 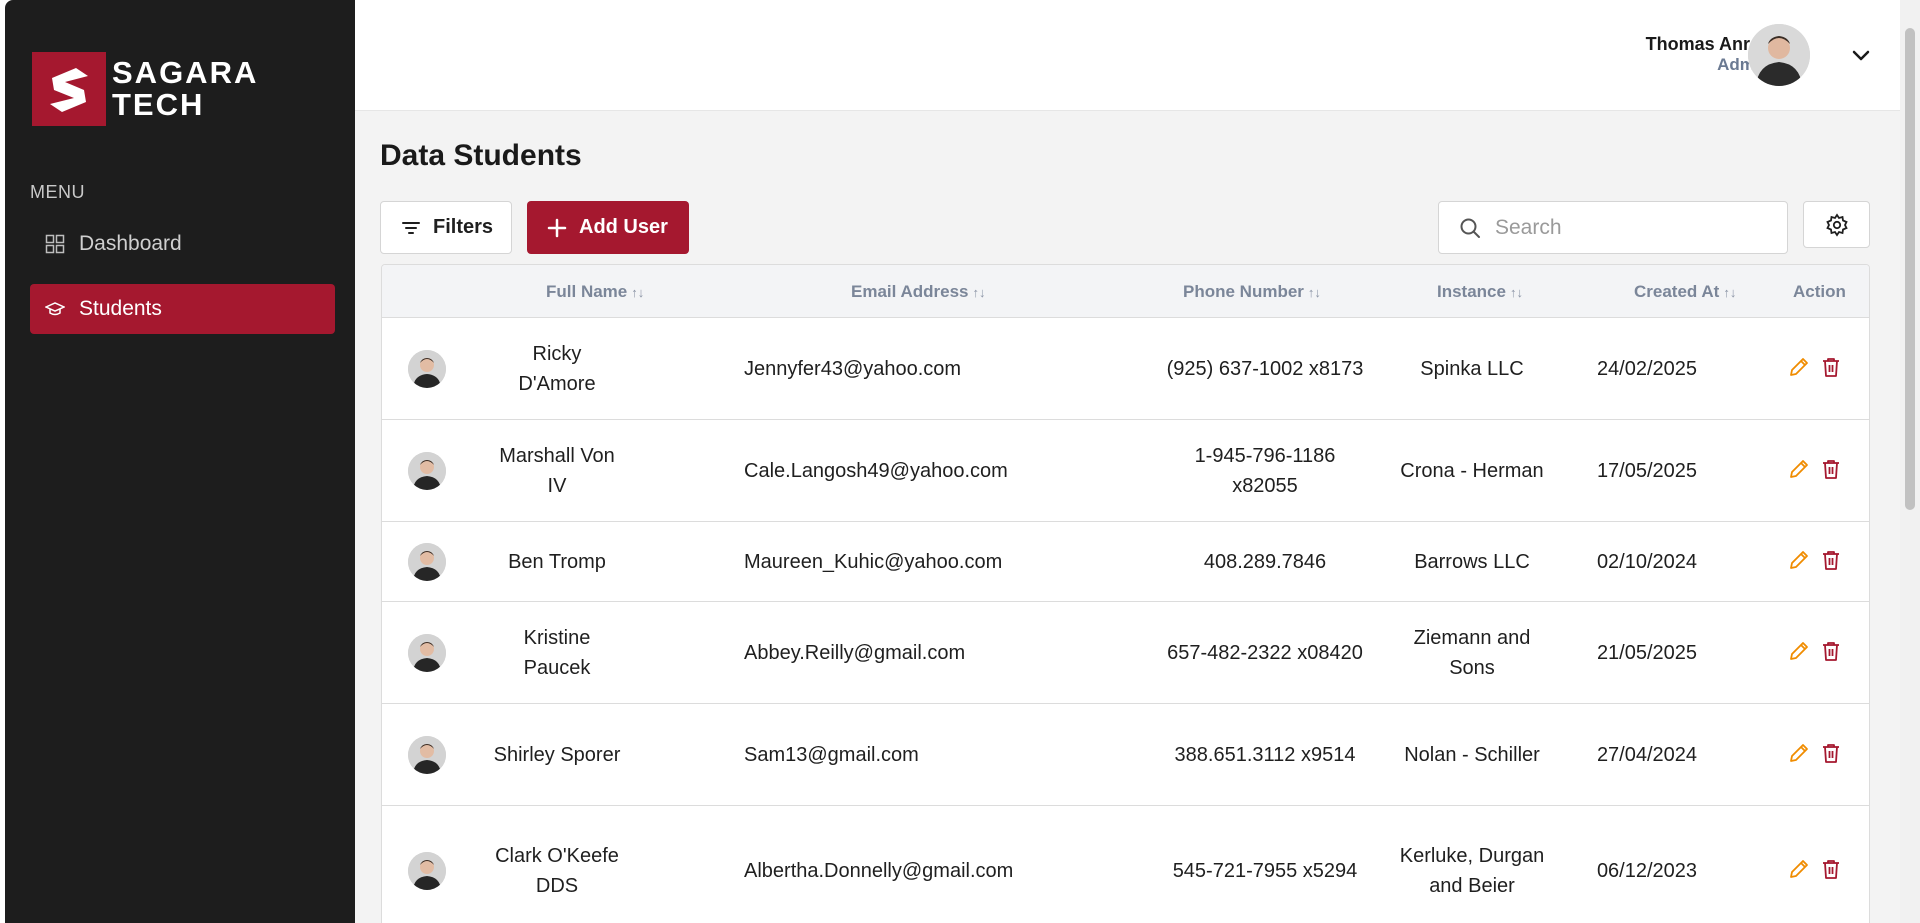 What do you see at coordinates (876, 471) in the screenshot?
I see `cell-email: Cale.Langosh49@yahoo.com` at bounding box center [876, 471].